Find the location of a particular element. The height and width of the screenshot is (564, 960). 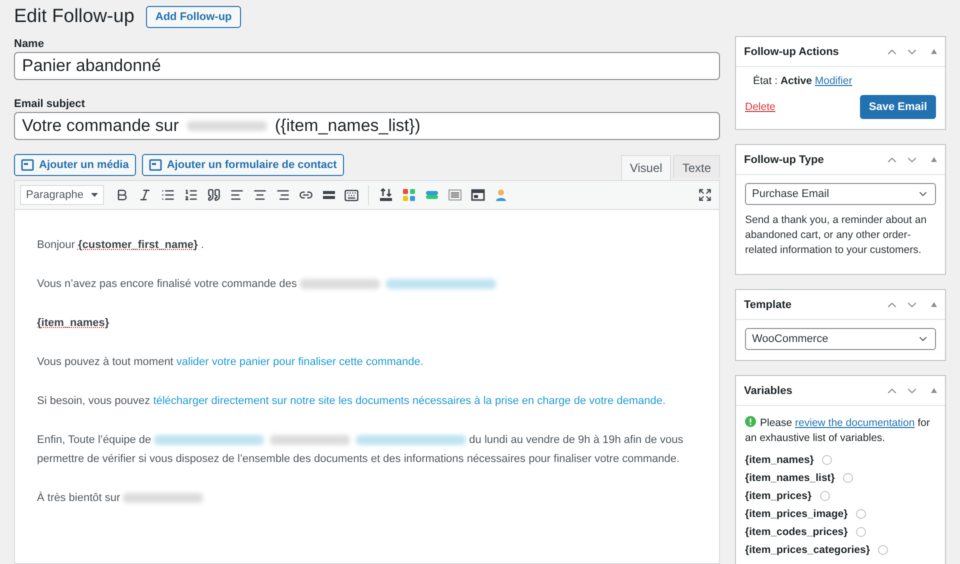

lines-icon is located at coordinates (455, 195).